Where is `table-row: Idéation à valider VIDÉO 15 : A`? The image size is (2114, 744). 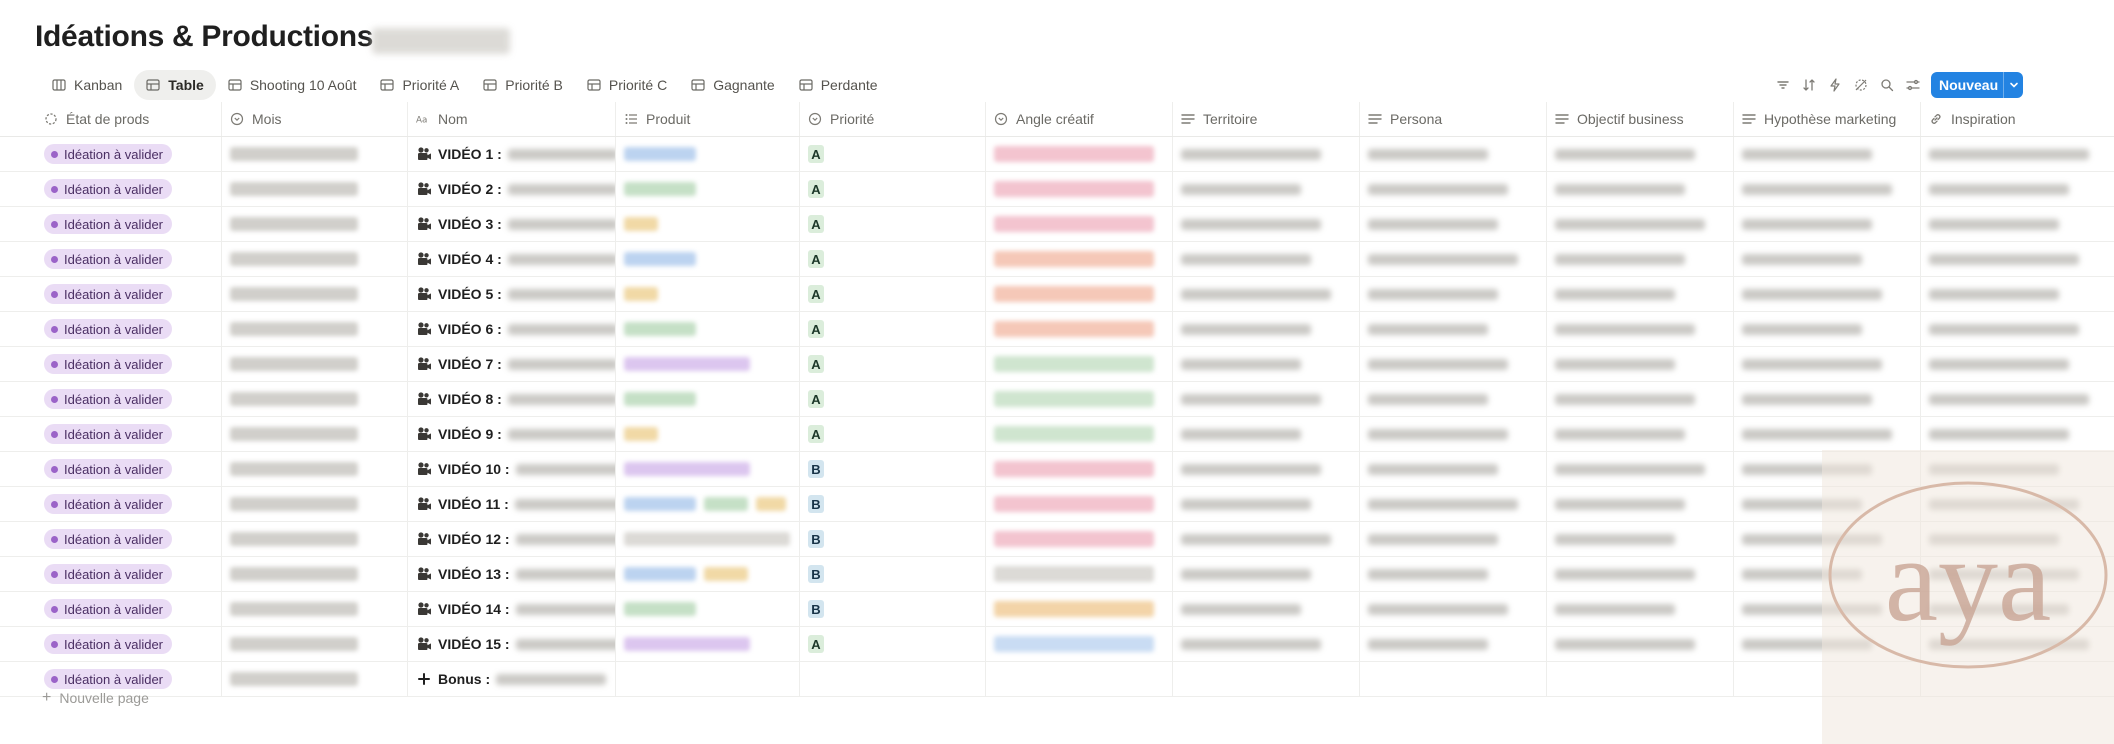 table-row: Idéation à valider VIDÉO 15 : A is located at coordinates (1057, 644).